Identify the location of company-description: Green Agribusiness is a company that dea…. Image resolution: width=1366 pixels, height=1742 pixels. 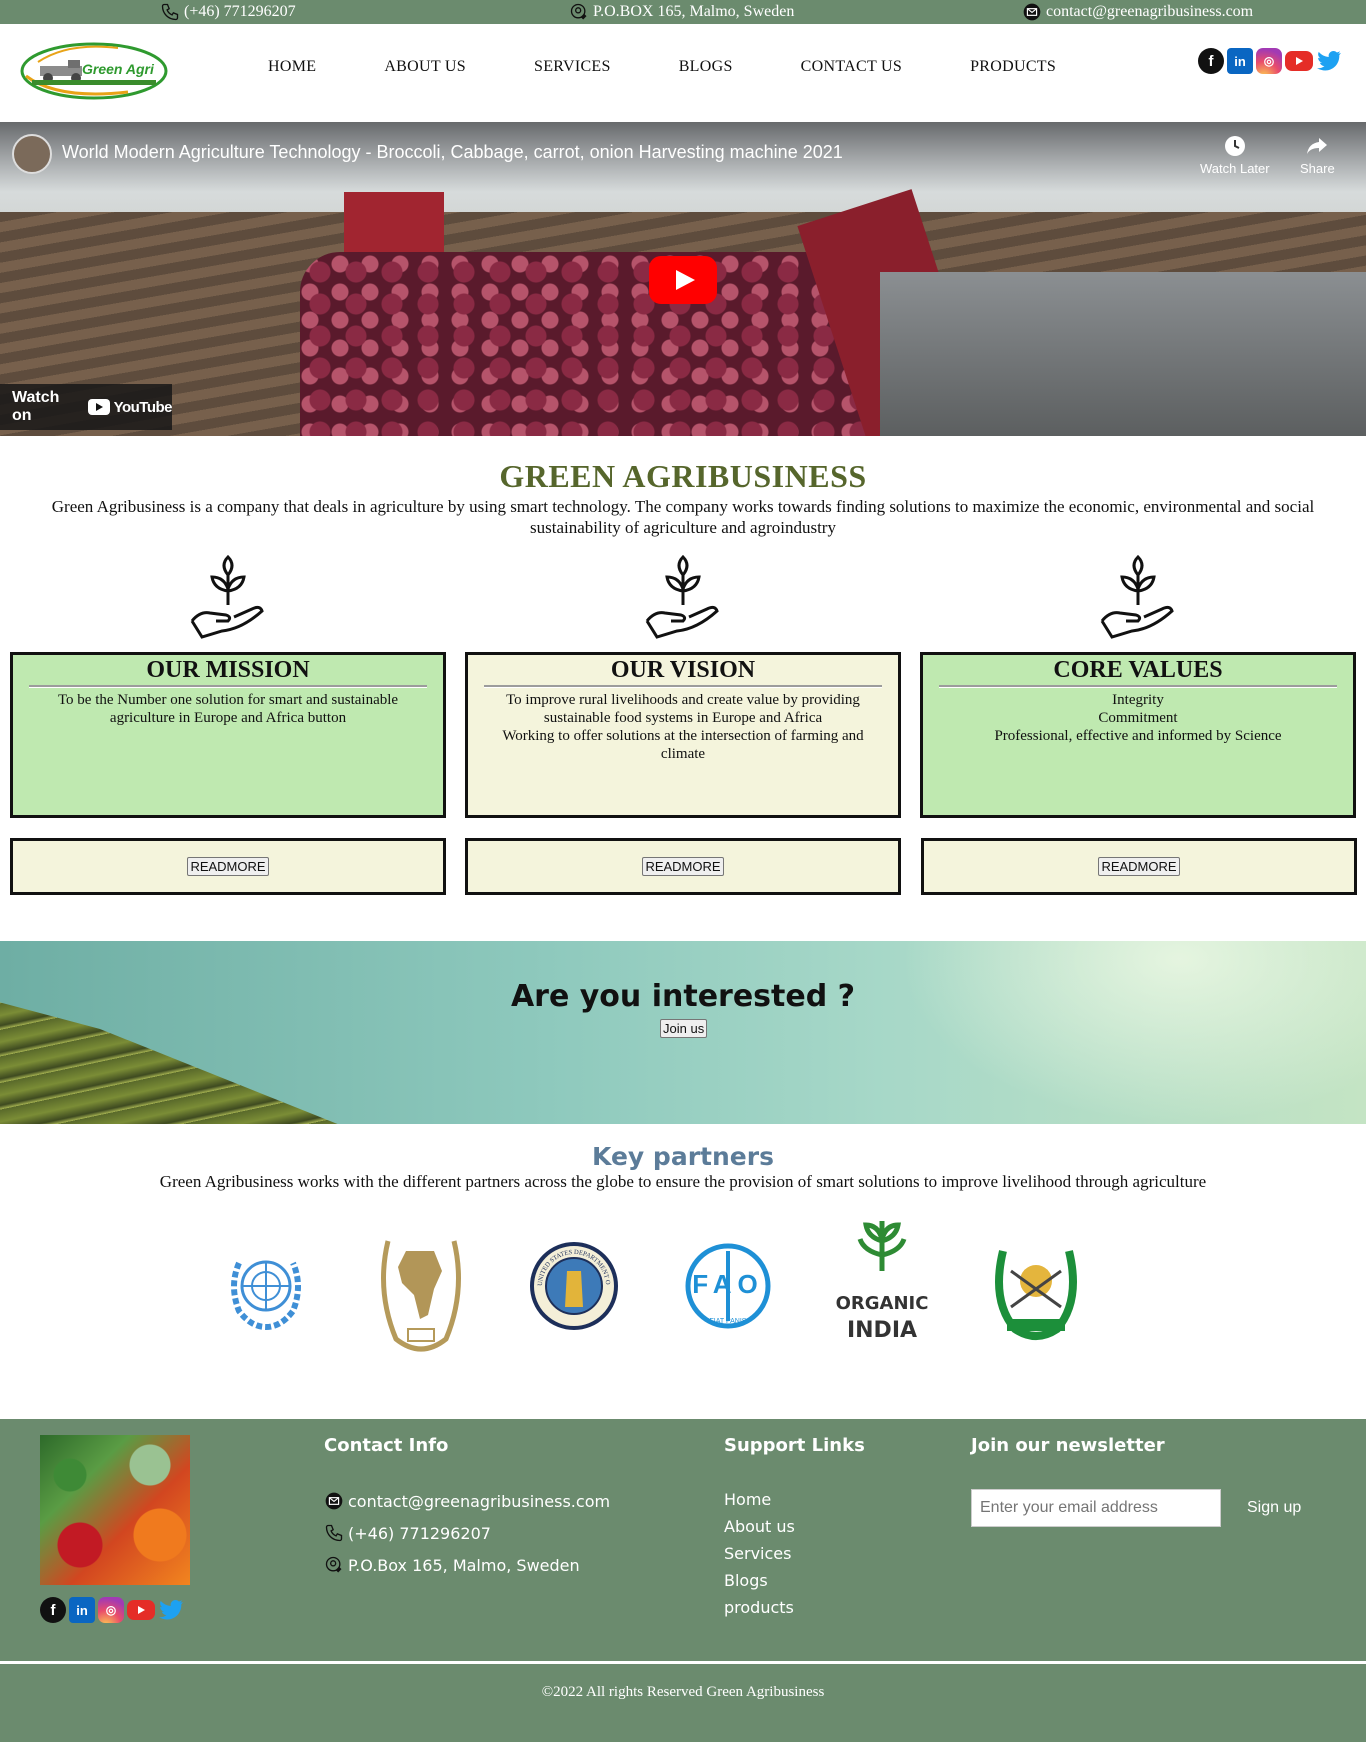
(683, 517).